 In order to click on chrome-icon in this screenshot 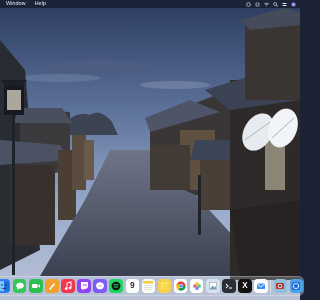, I will do `click(180, 286)`.